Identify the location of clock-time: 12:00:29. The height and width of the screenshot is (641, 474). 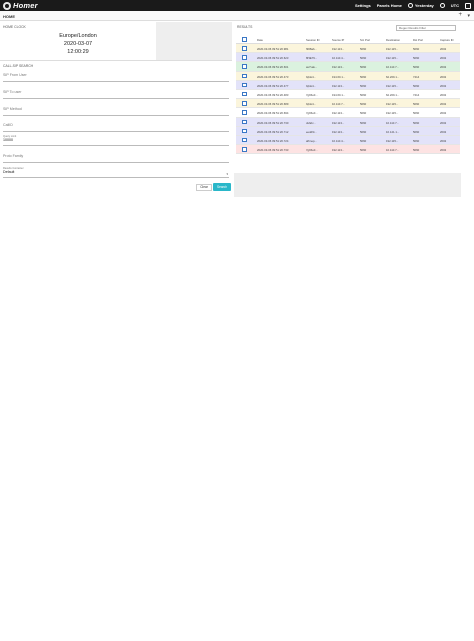
(78, 52).